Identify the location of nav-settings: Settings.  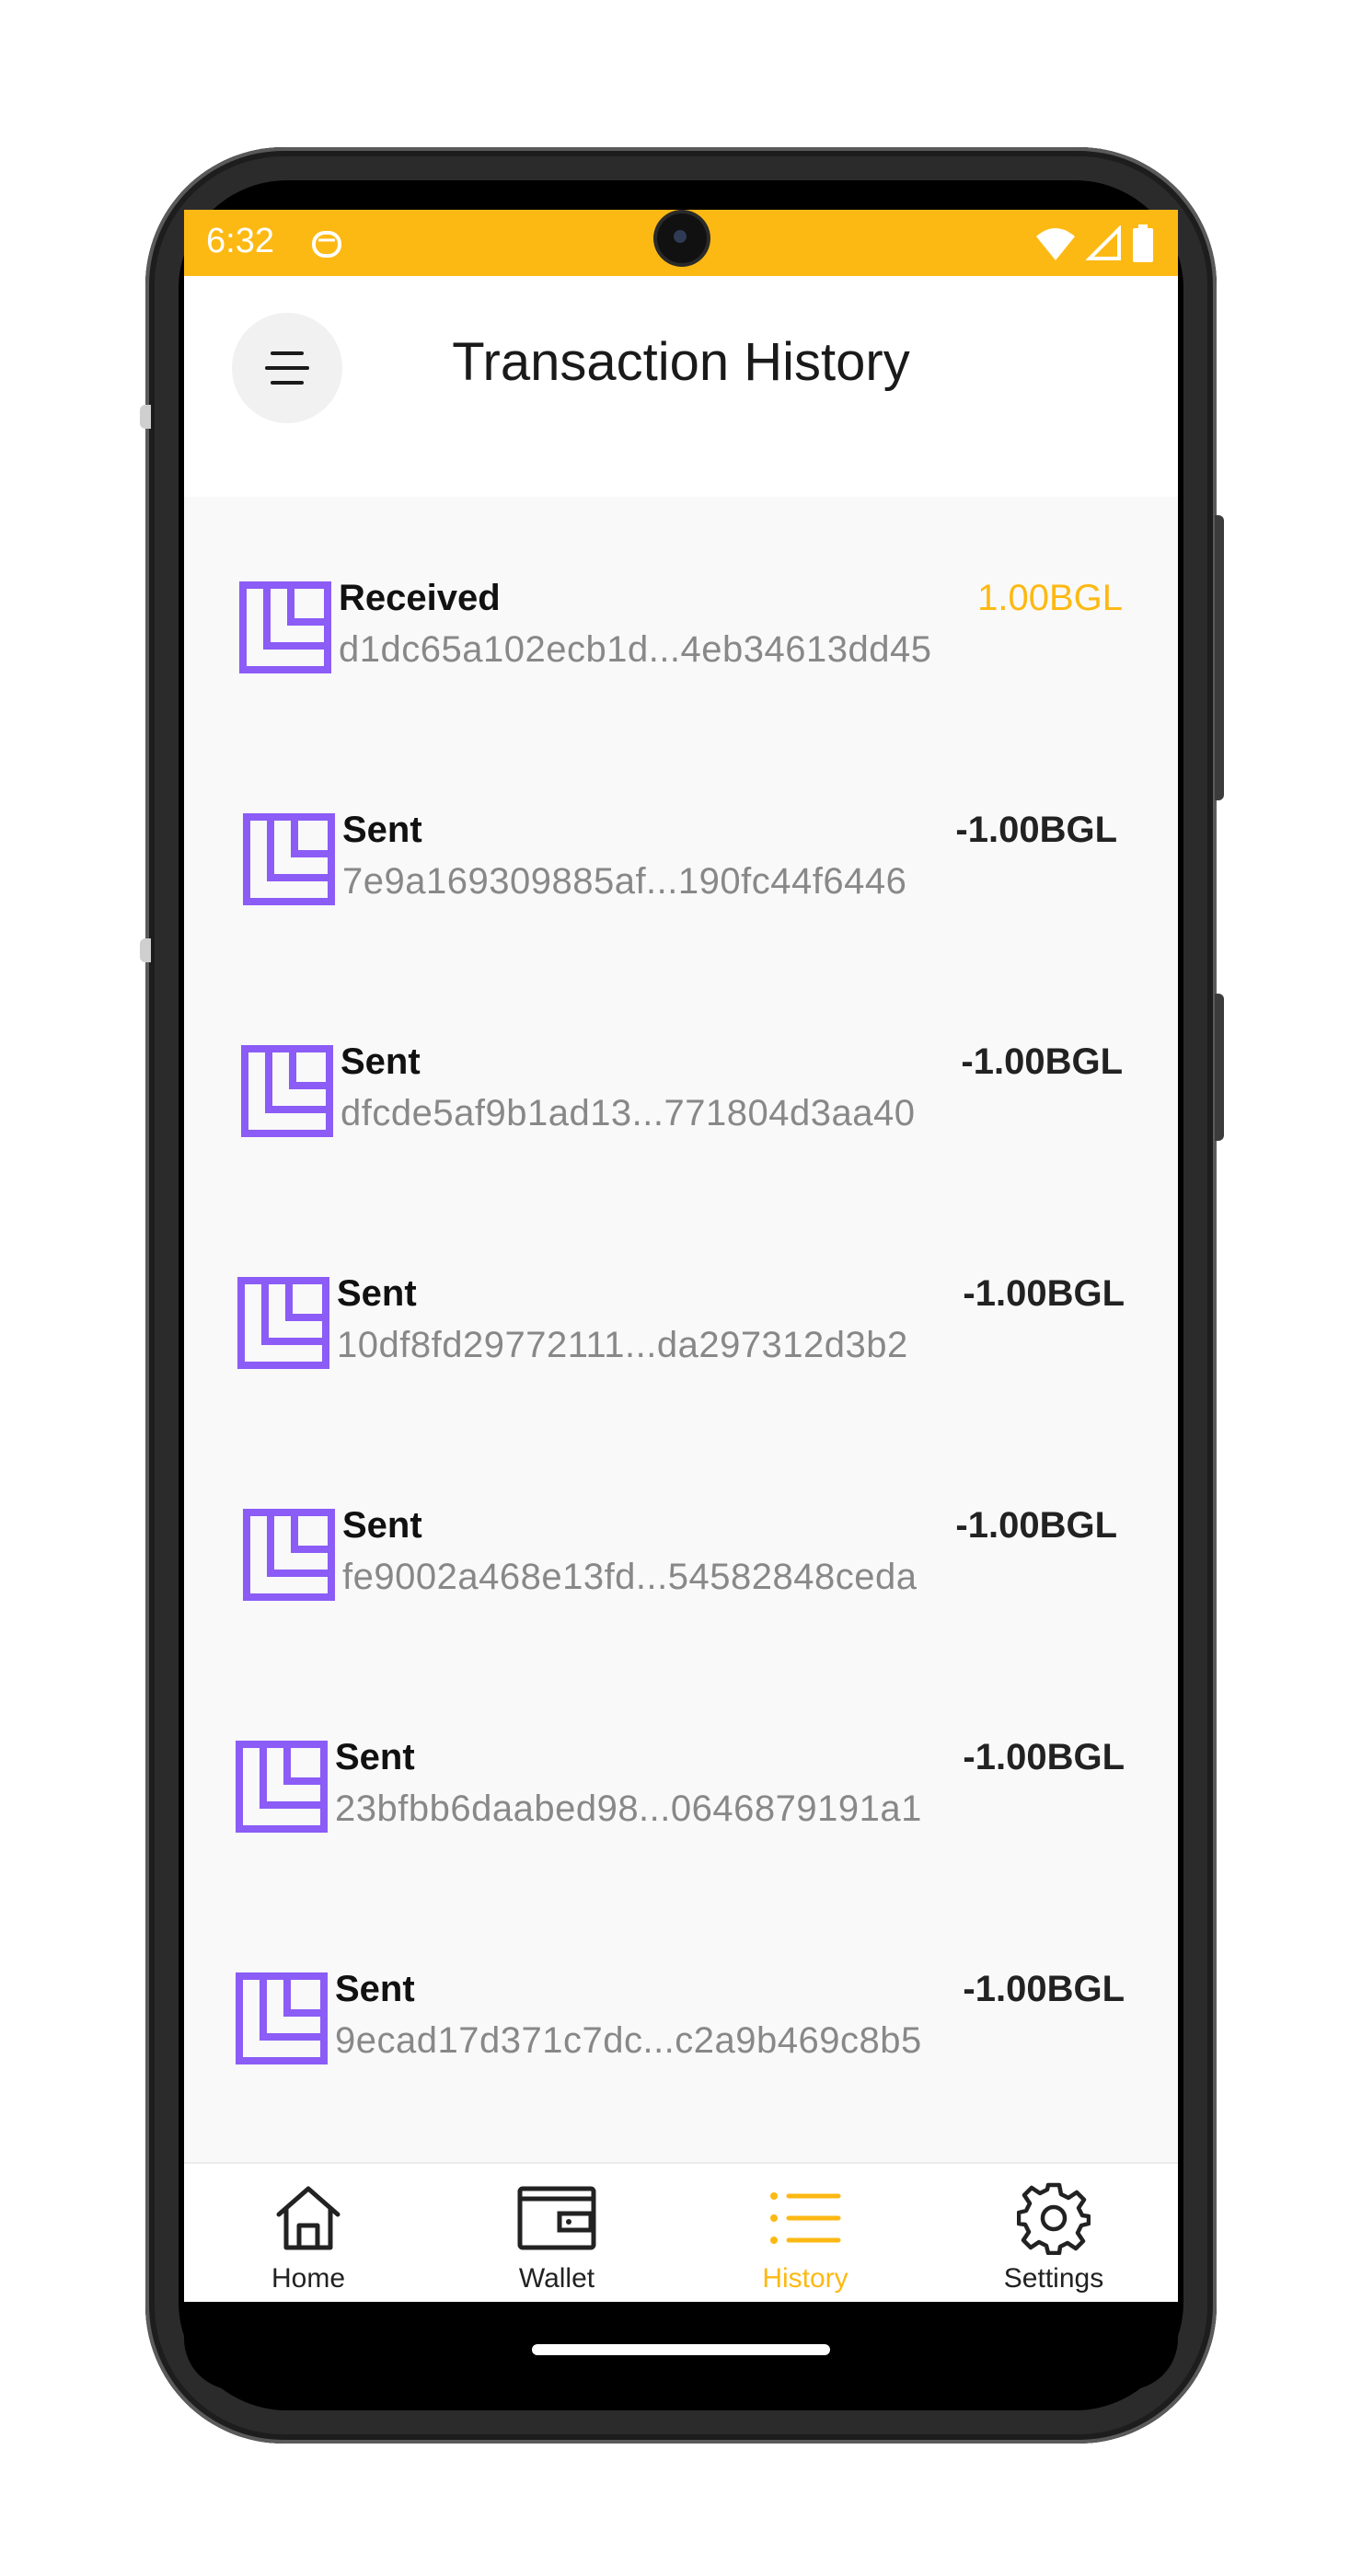
(1054, 2235).